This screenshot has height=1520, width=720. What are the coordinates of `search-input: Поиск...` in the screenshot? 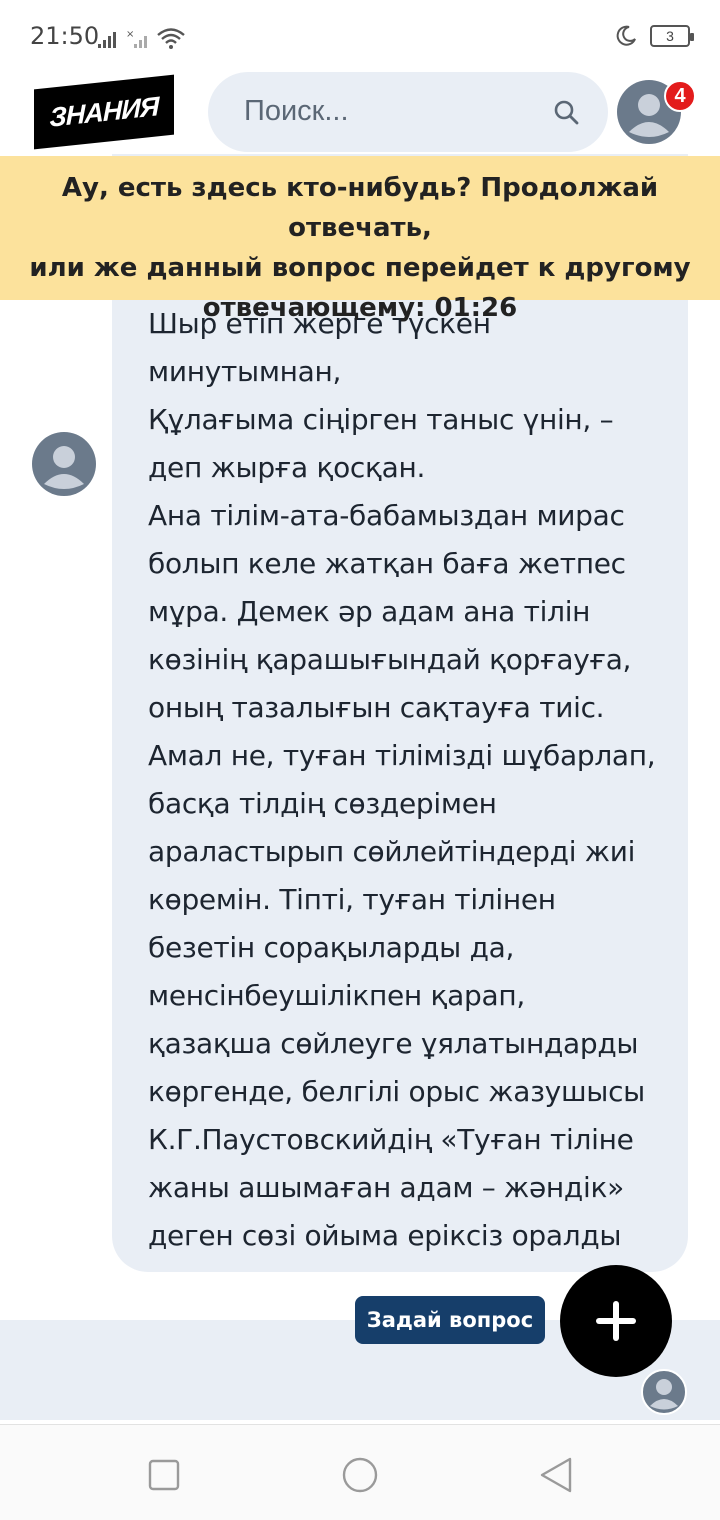 It's located at (408, 112).